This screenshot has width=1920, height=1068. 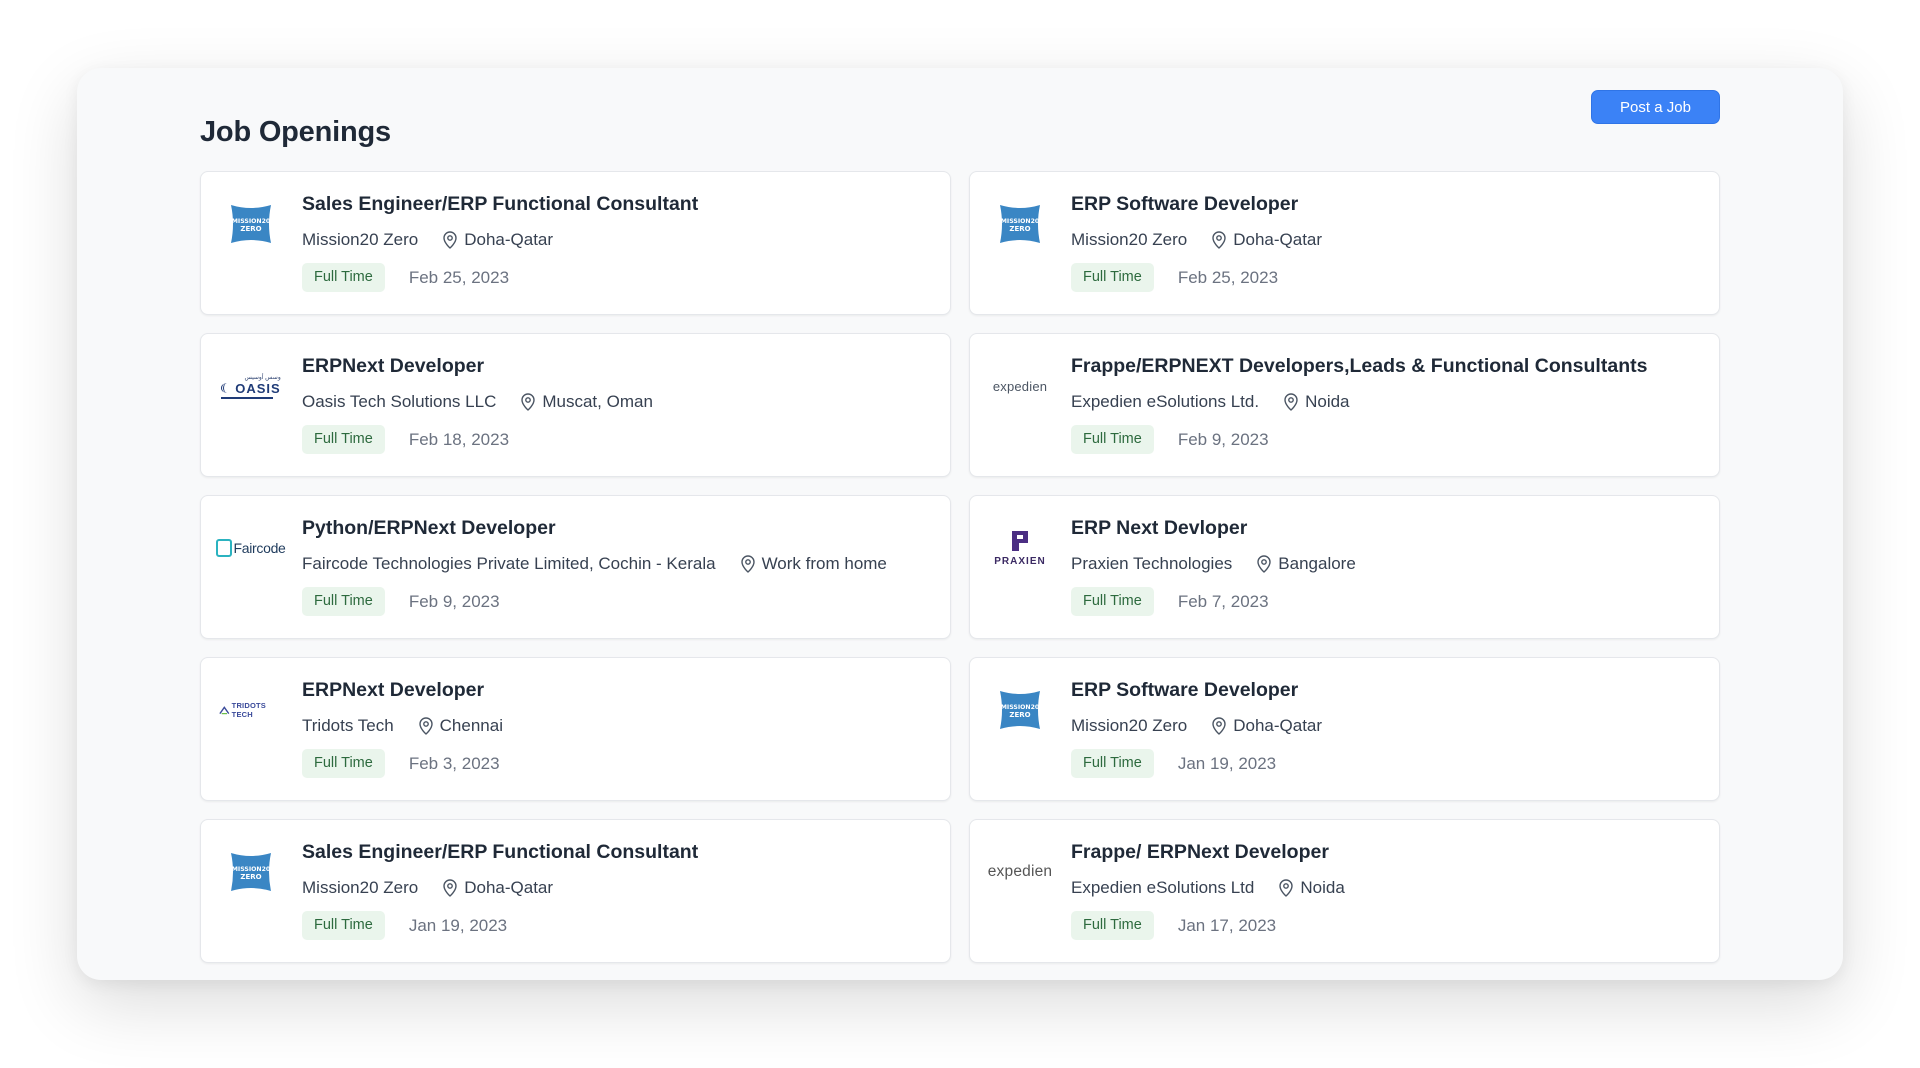 What do you see at coordinates (618, 528) in the screenshot?
I see `job-title: Python/ERPNext Developer` at bounding box center [618, 528].